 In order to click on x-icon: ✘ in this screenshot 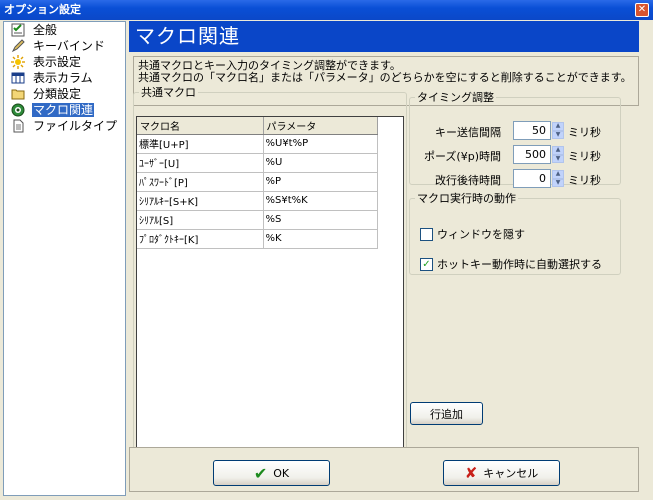, I will do `click(471, 473)`.